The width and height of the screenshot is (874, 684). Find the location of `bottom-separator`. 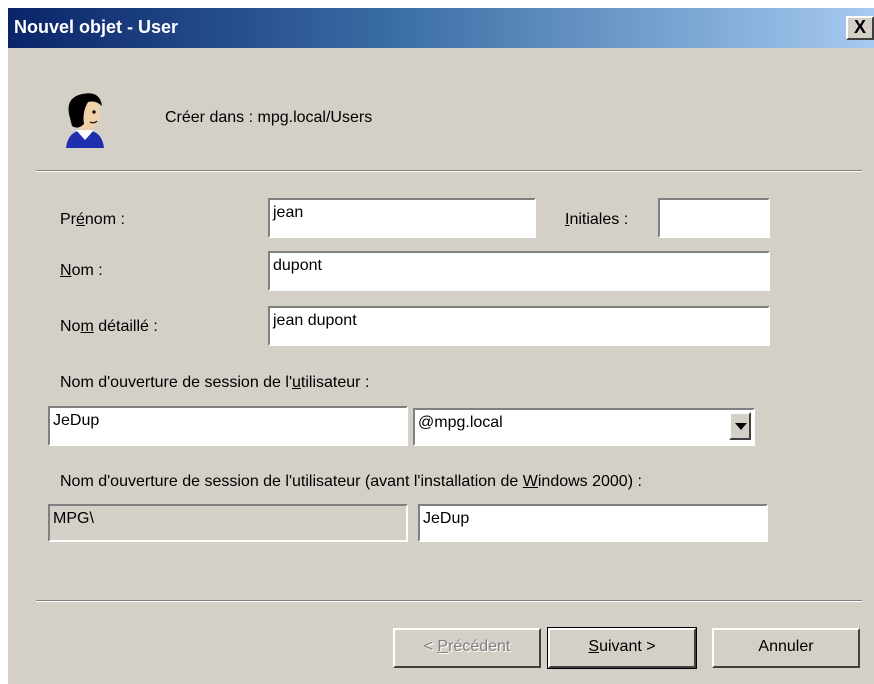

bottom-separator is located at coordinates (449, 601).